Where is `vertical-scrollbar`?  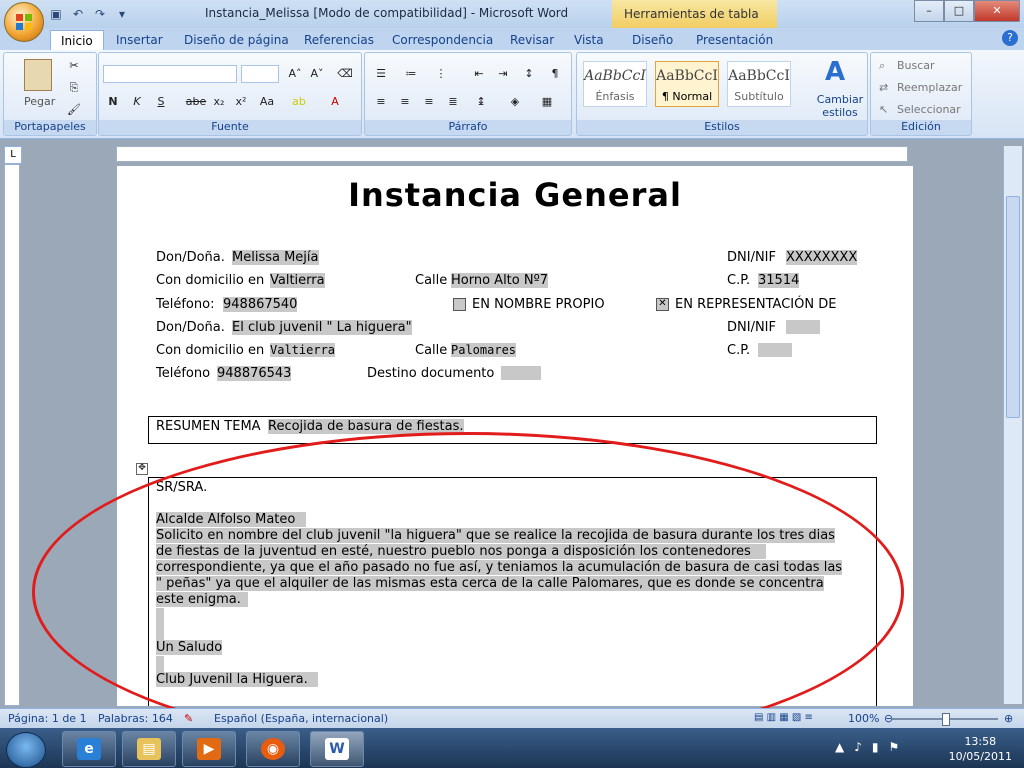 vertical-scrollbar is located at coordinates (1012, 425).